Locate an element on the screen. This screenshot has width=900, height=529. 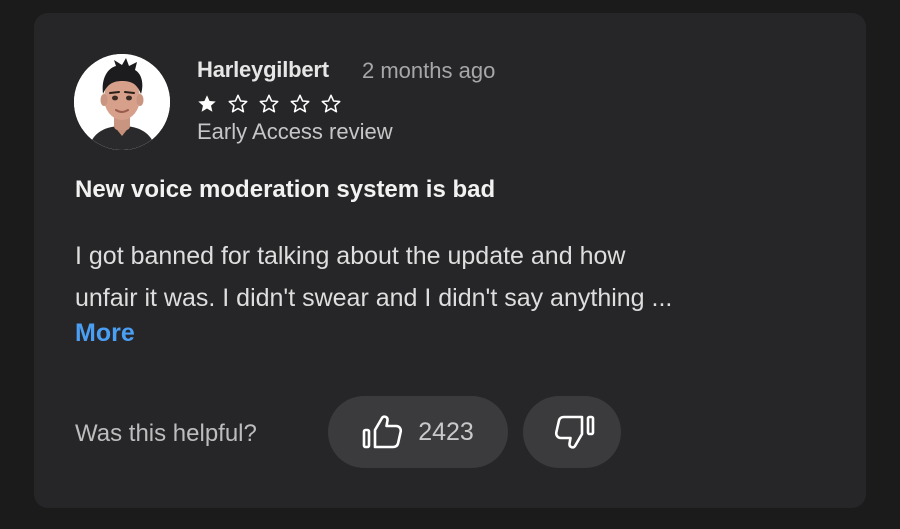
early-access-tag: Early Access review is located at coordinates (295, 131).